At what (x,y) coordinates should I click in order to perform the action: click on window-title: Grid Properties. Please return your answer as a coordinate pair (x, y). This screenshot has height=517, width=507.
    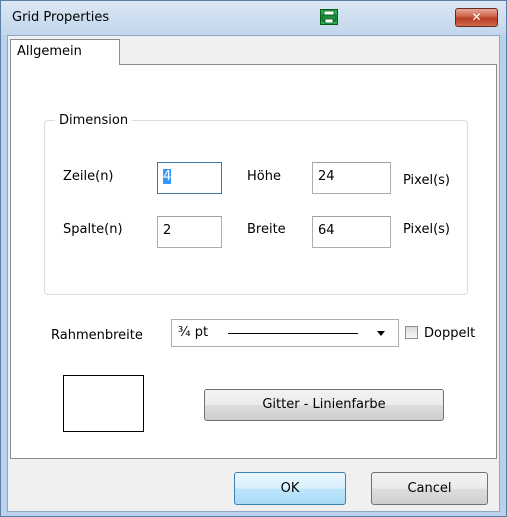
    Looking at the image, I should click on (61, 17).